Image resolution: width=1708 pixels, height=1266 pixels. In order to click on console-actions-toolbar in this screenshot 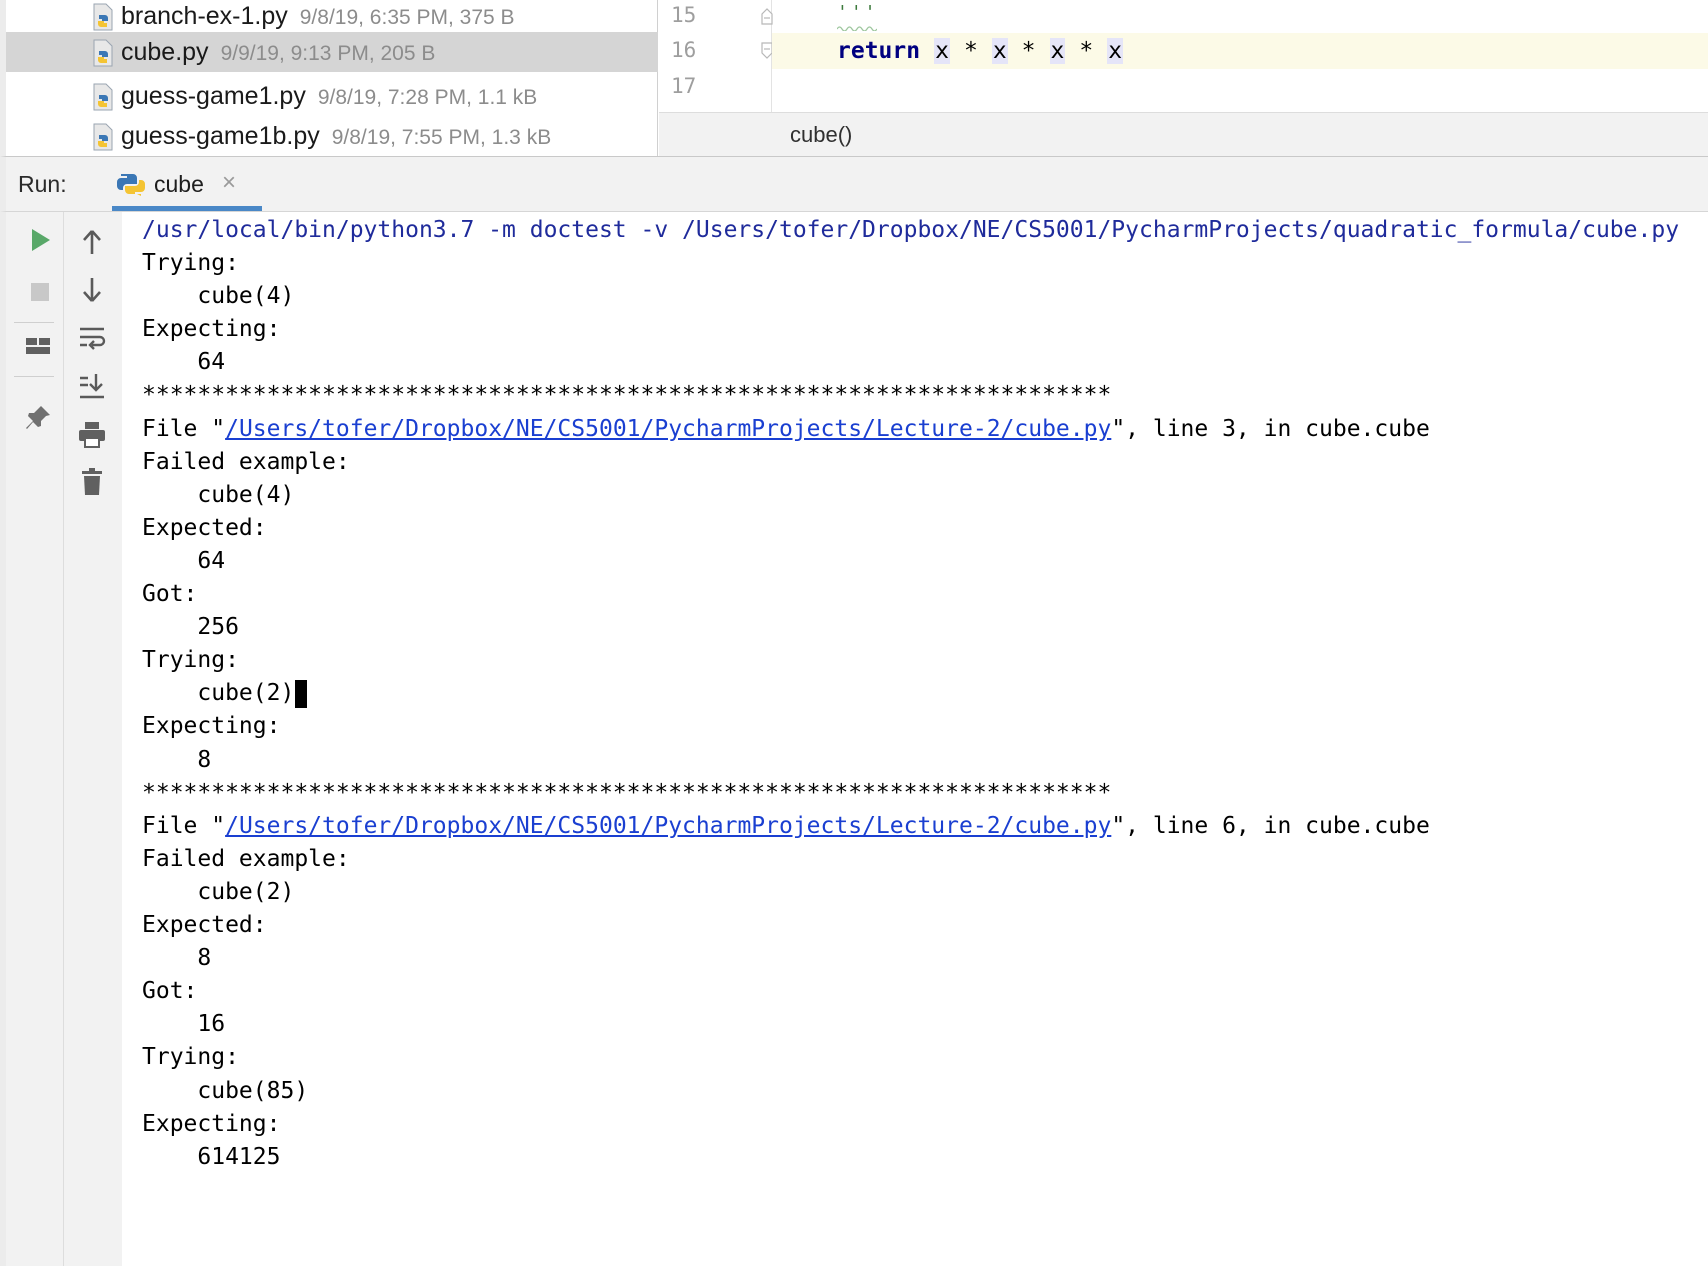, I will do `click(93, 739)`.